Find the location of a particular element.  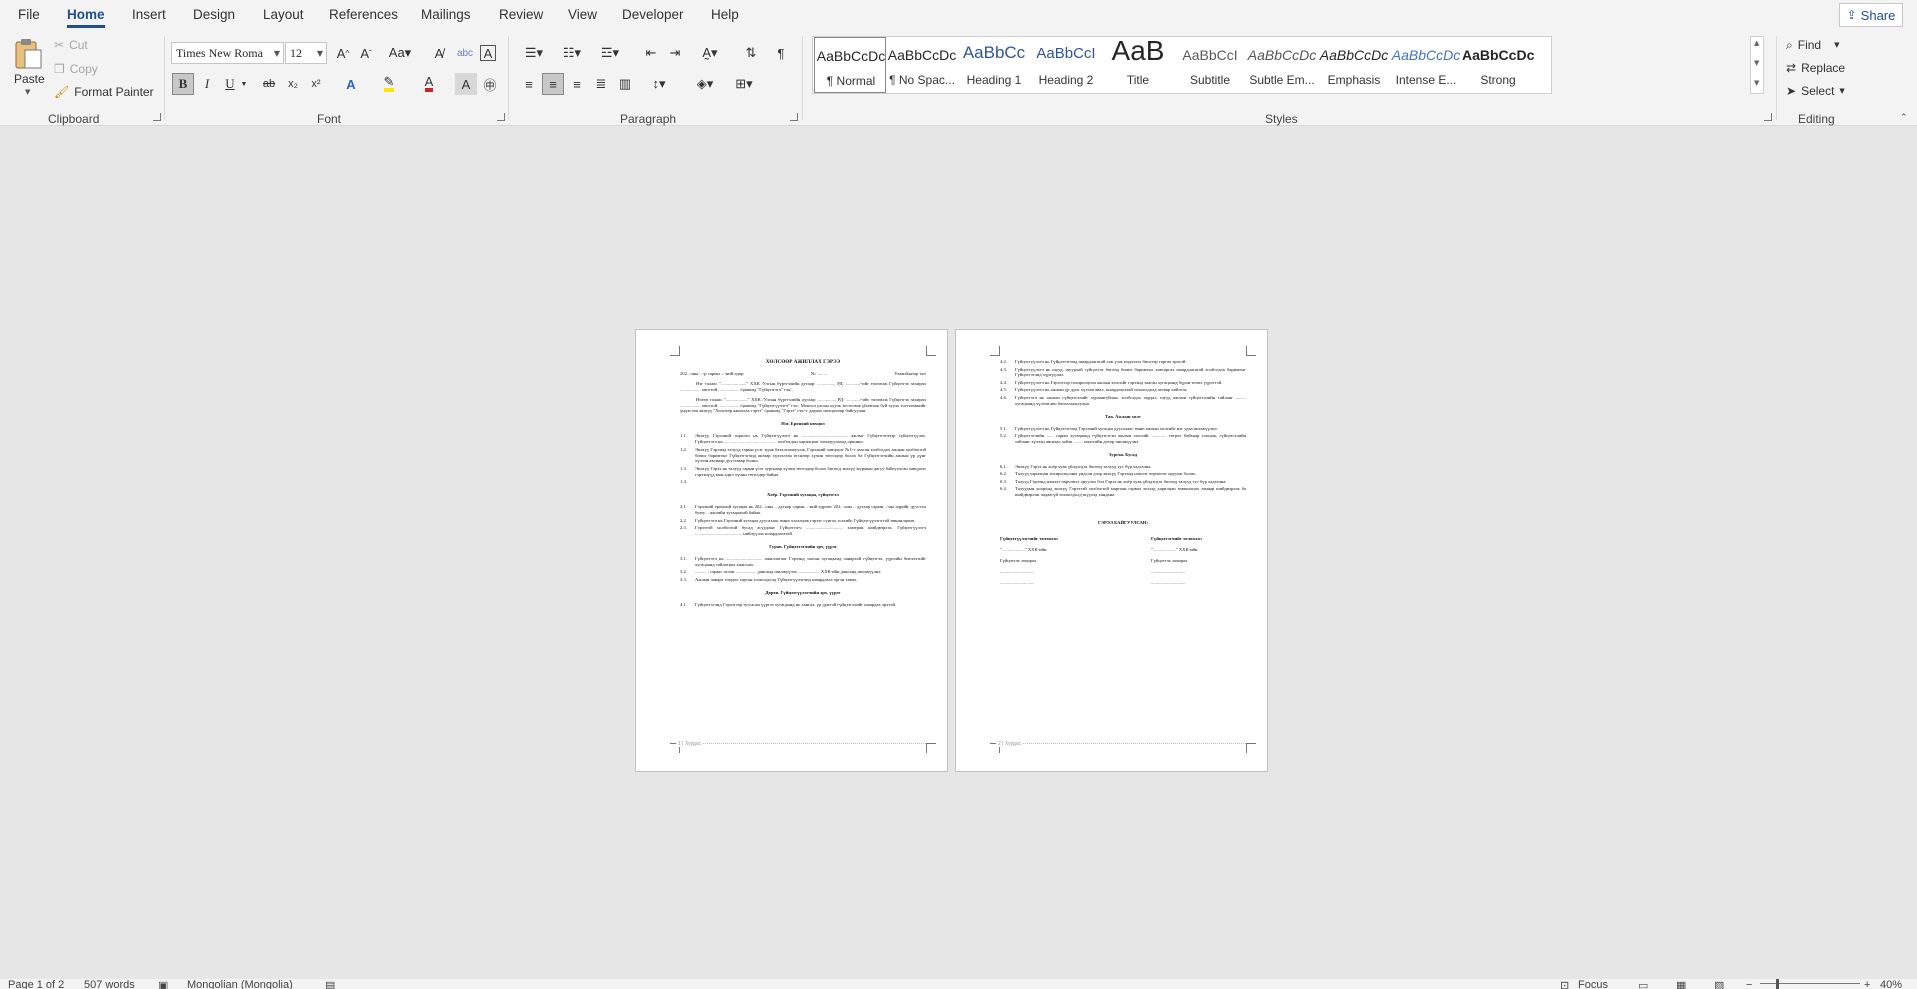

language: Mongolian (Mongolia) is located at coordinates (240, 984).